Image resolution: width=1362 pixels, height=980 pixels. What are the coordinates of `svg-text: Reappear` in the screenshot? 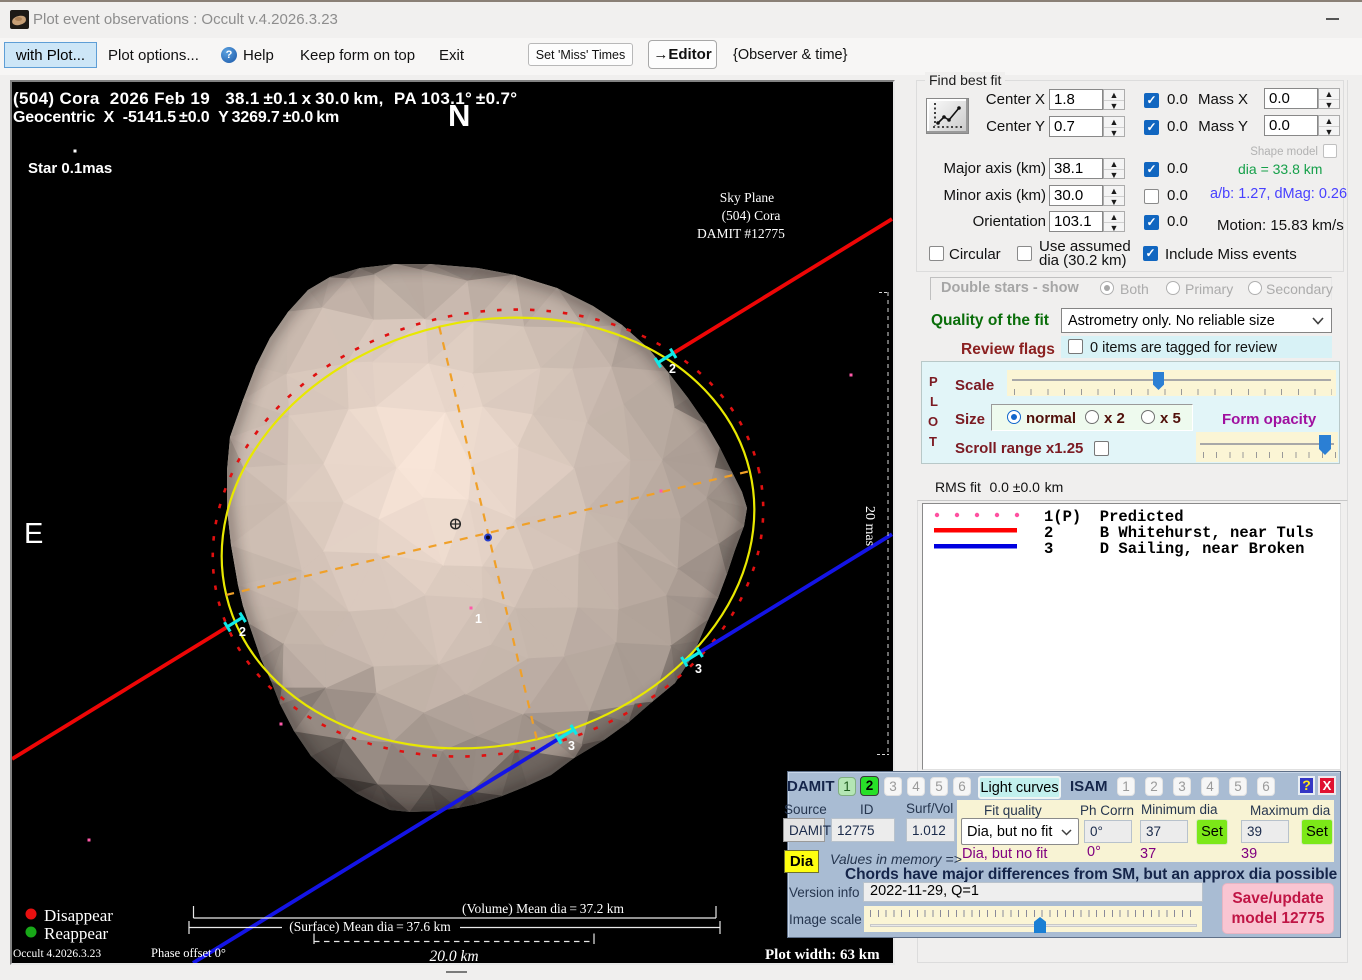 It's located at (76, 933).